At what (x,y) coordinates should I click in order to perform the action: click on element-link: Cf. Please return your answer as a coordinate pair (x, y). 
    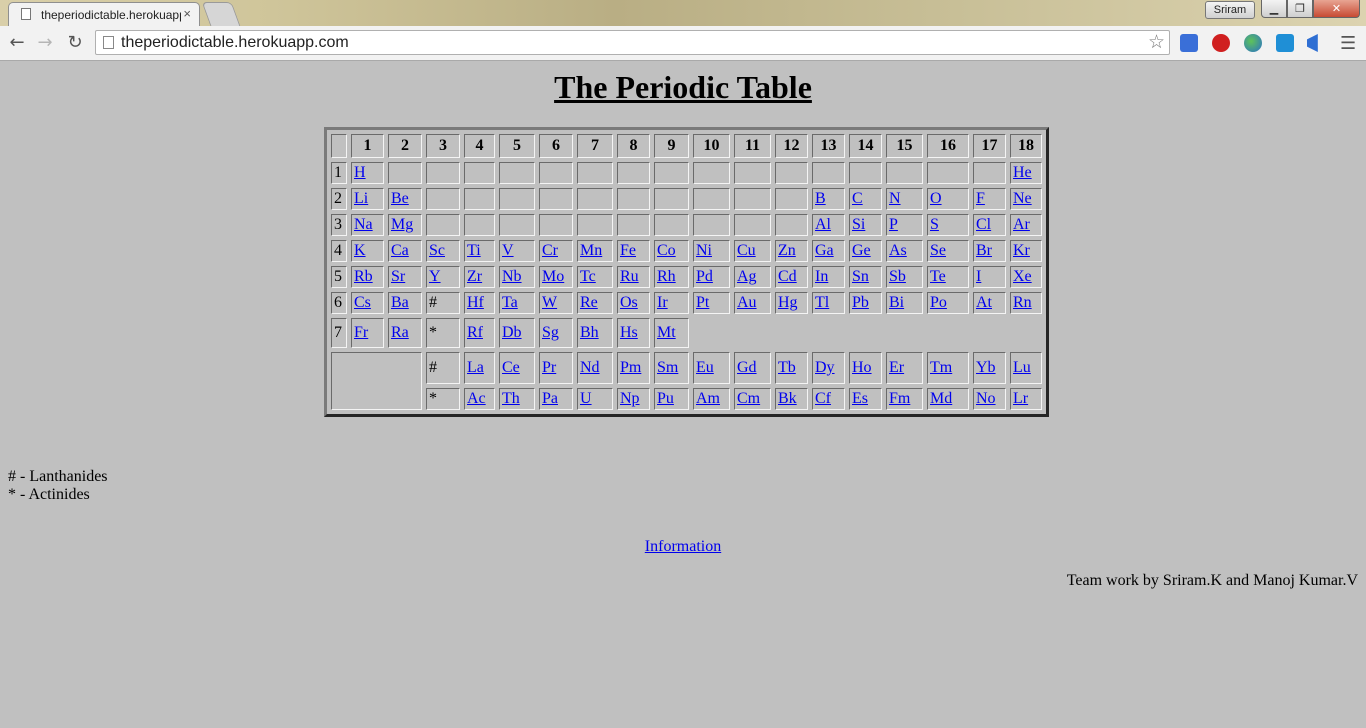
    Looking at the image, I should click on (823, 398).